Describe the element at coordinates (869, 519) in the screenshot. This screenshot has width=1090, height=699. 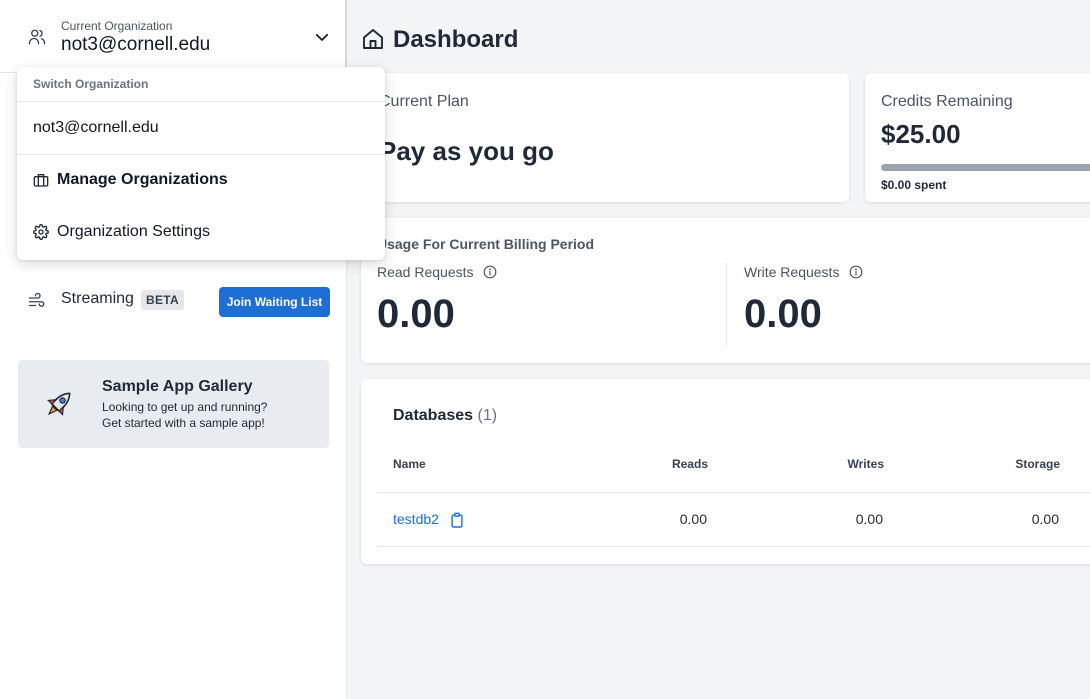
I see `database-writes-cell: 0.00` at that location.